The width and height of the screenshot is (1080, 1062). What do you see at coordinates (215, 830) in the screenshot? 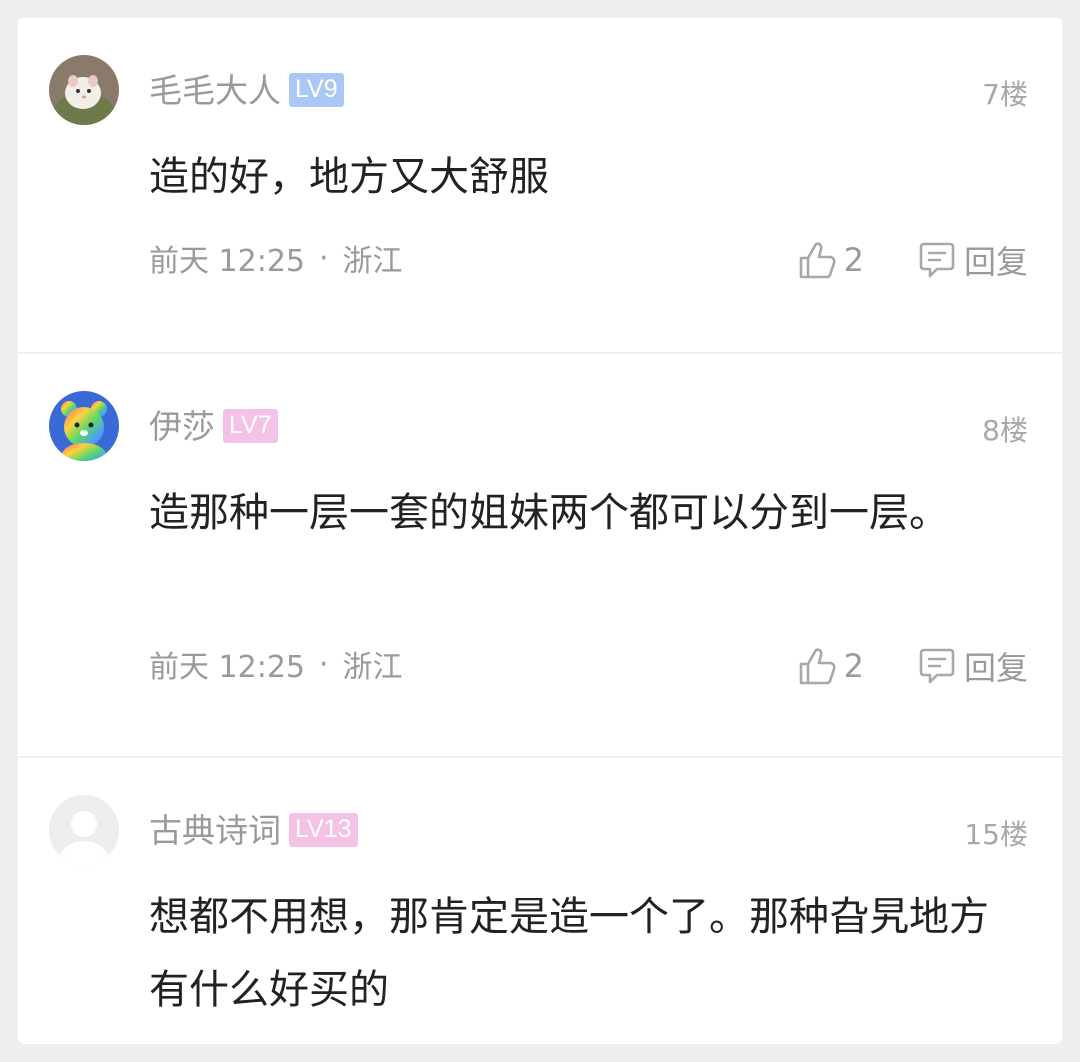
I see `username: 古典诗词` at bounding box center [215, 830].